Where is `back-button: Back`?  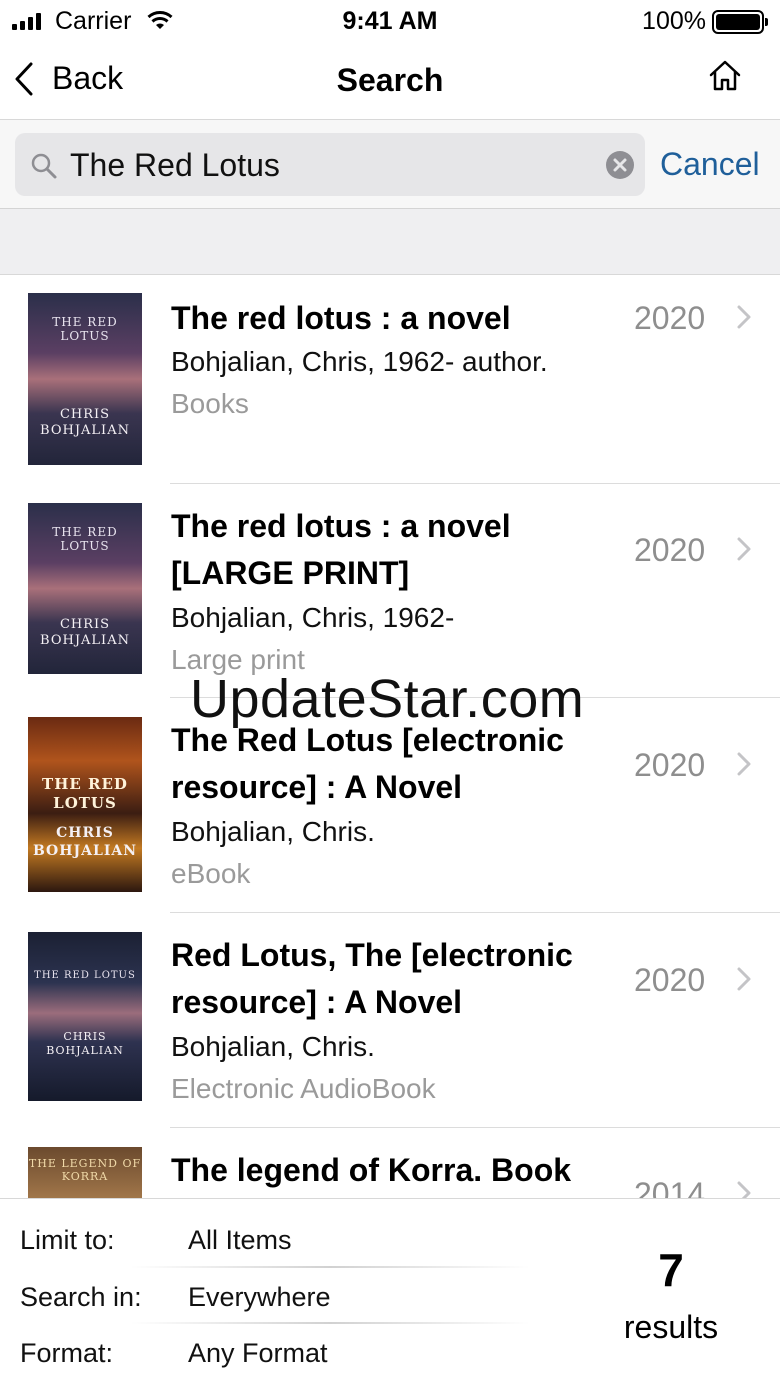 back-button: Back is located at coordinates (68, 78).